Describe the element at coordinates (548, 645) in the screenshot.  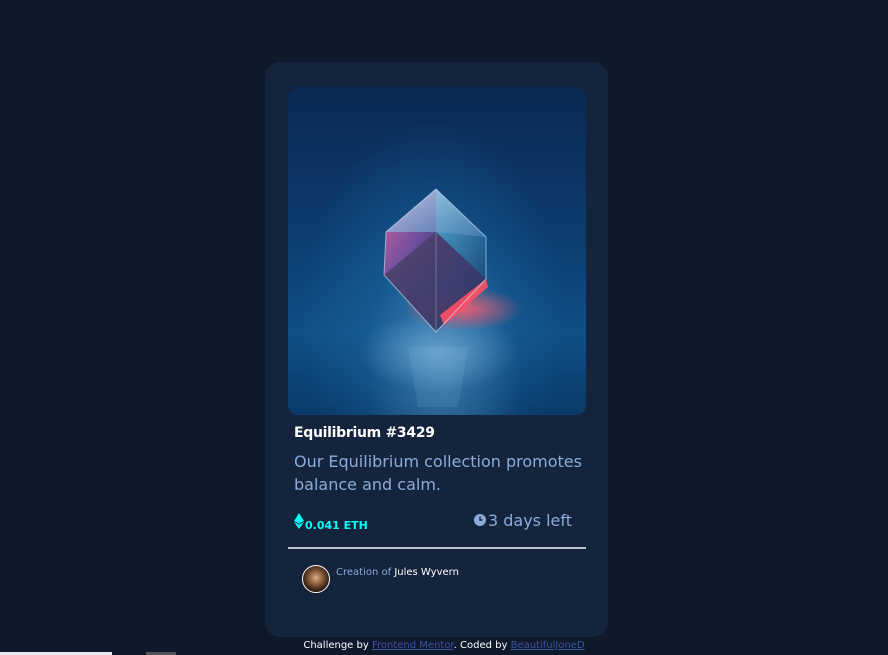
I see `author-link: BeautifulJoneD` at that location.